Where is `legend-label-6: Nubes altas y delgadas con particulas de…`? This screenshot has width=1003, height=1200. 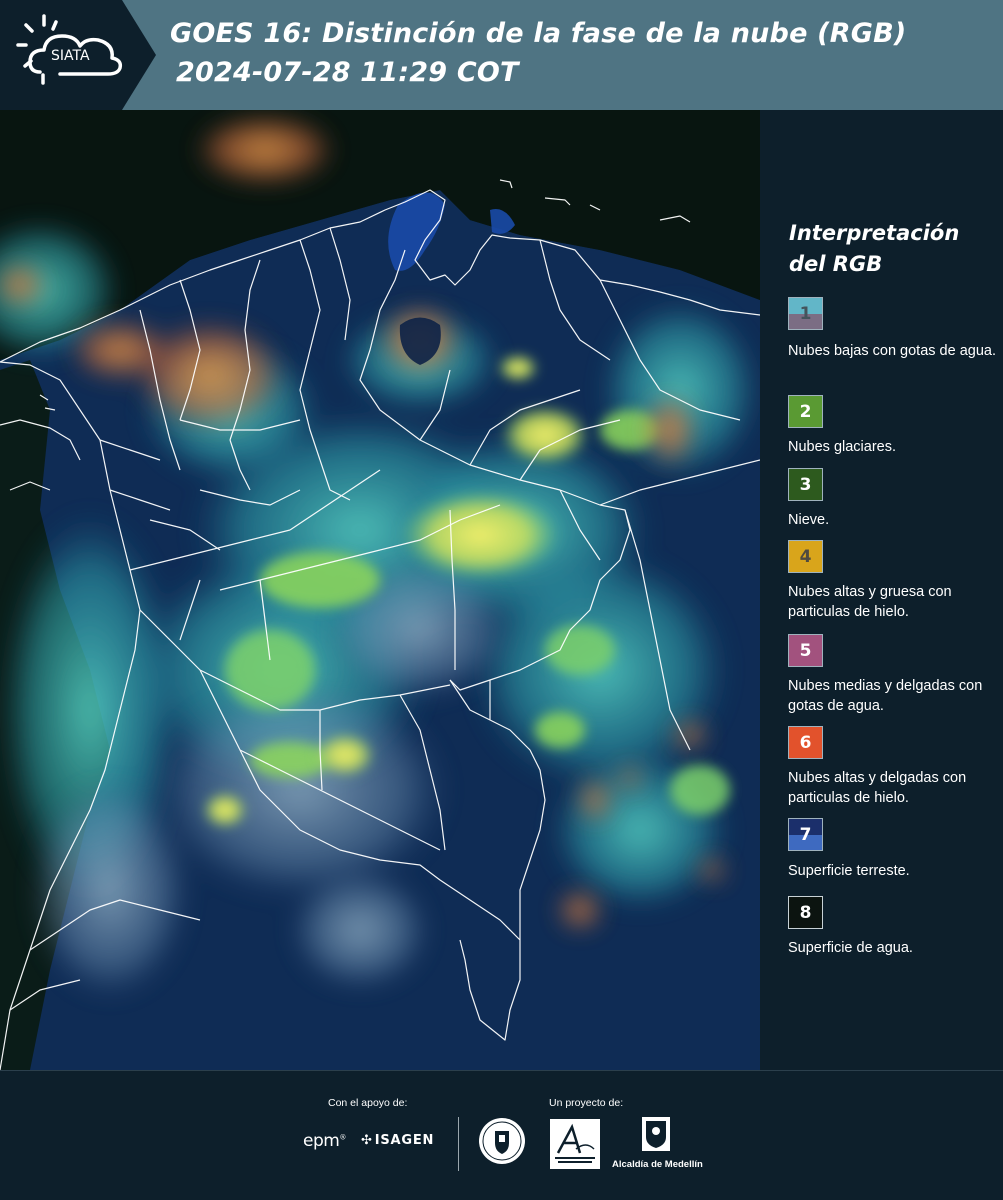 legend-label-6: Nubes altas y delgadas con particulas de… is located at coordinates (877, 788).